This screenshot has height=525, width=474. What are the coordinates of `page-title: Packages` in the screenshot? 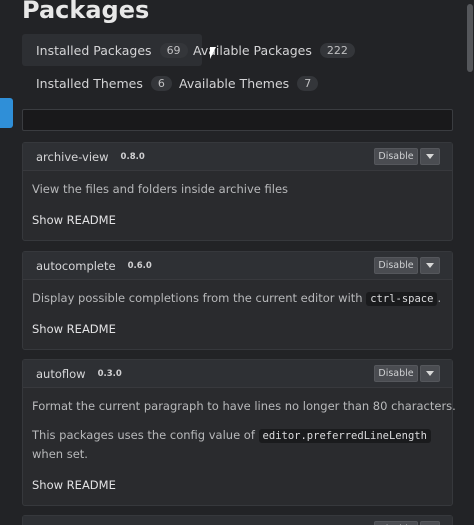 It's located at (86, 12).